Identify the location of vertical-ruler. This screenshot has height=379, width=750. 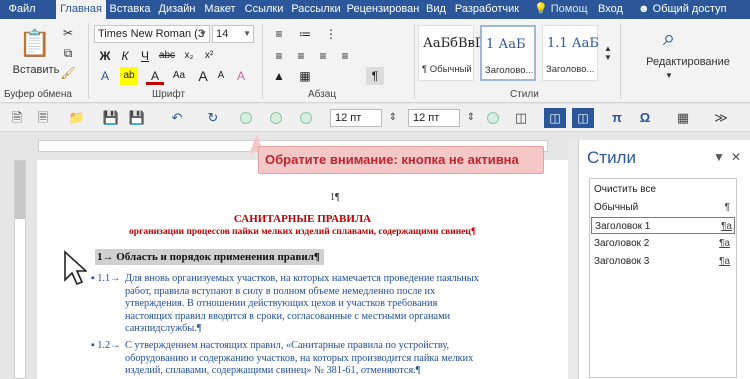
(20, 269).